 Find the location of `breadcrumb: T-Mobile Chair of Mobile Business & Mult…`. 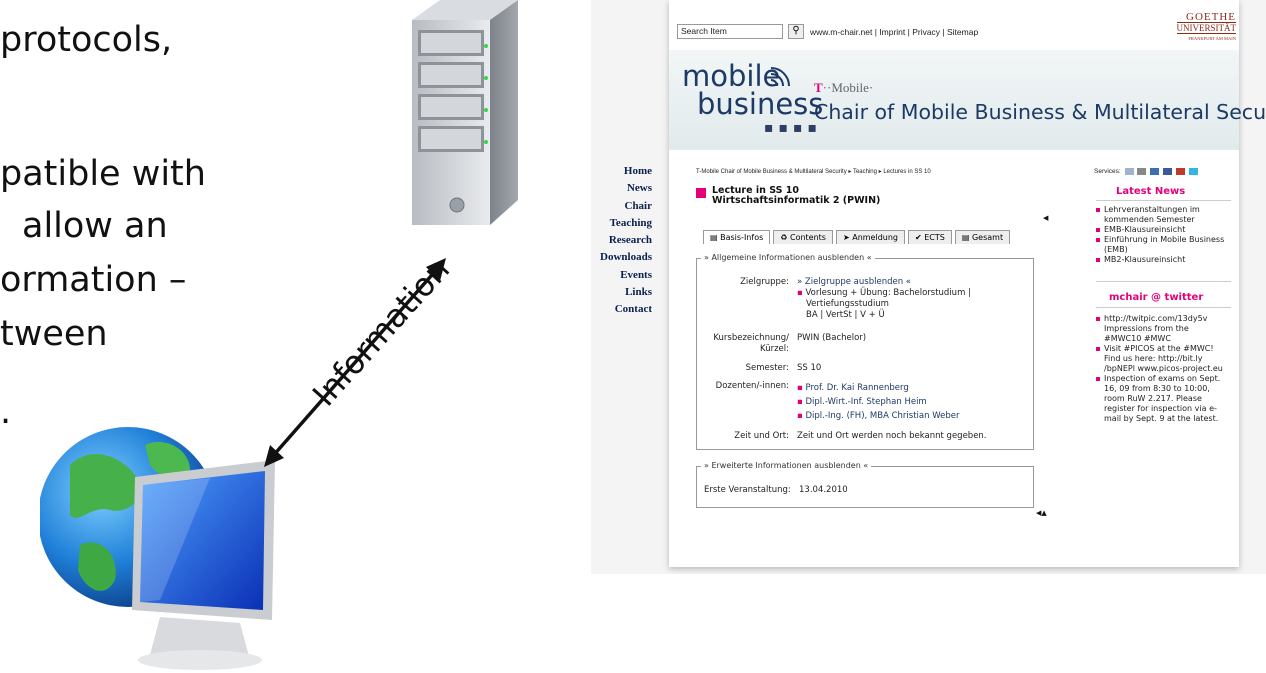

breadcrumb: T-Mobile Chair of Mobile Business & Mult… is located at coordinates (813, 171).